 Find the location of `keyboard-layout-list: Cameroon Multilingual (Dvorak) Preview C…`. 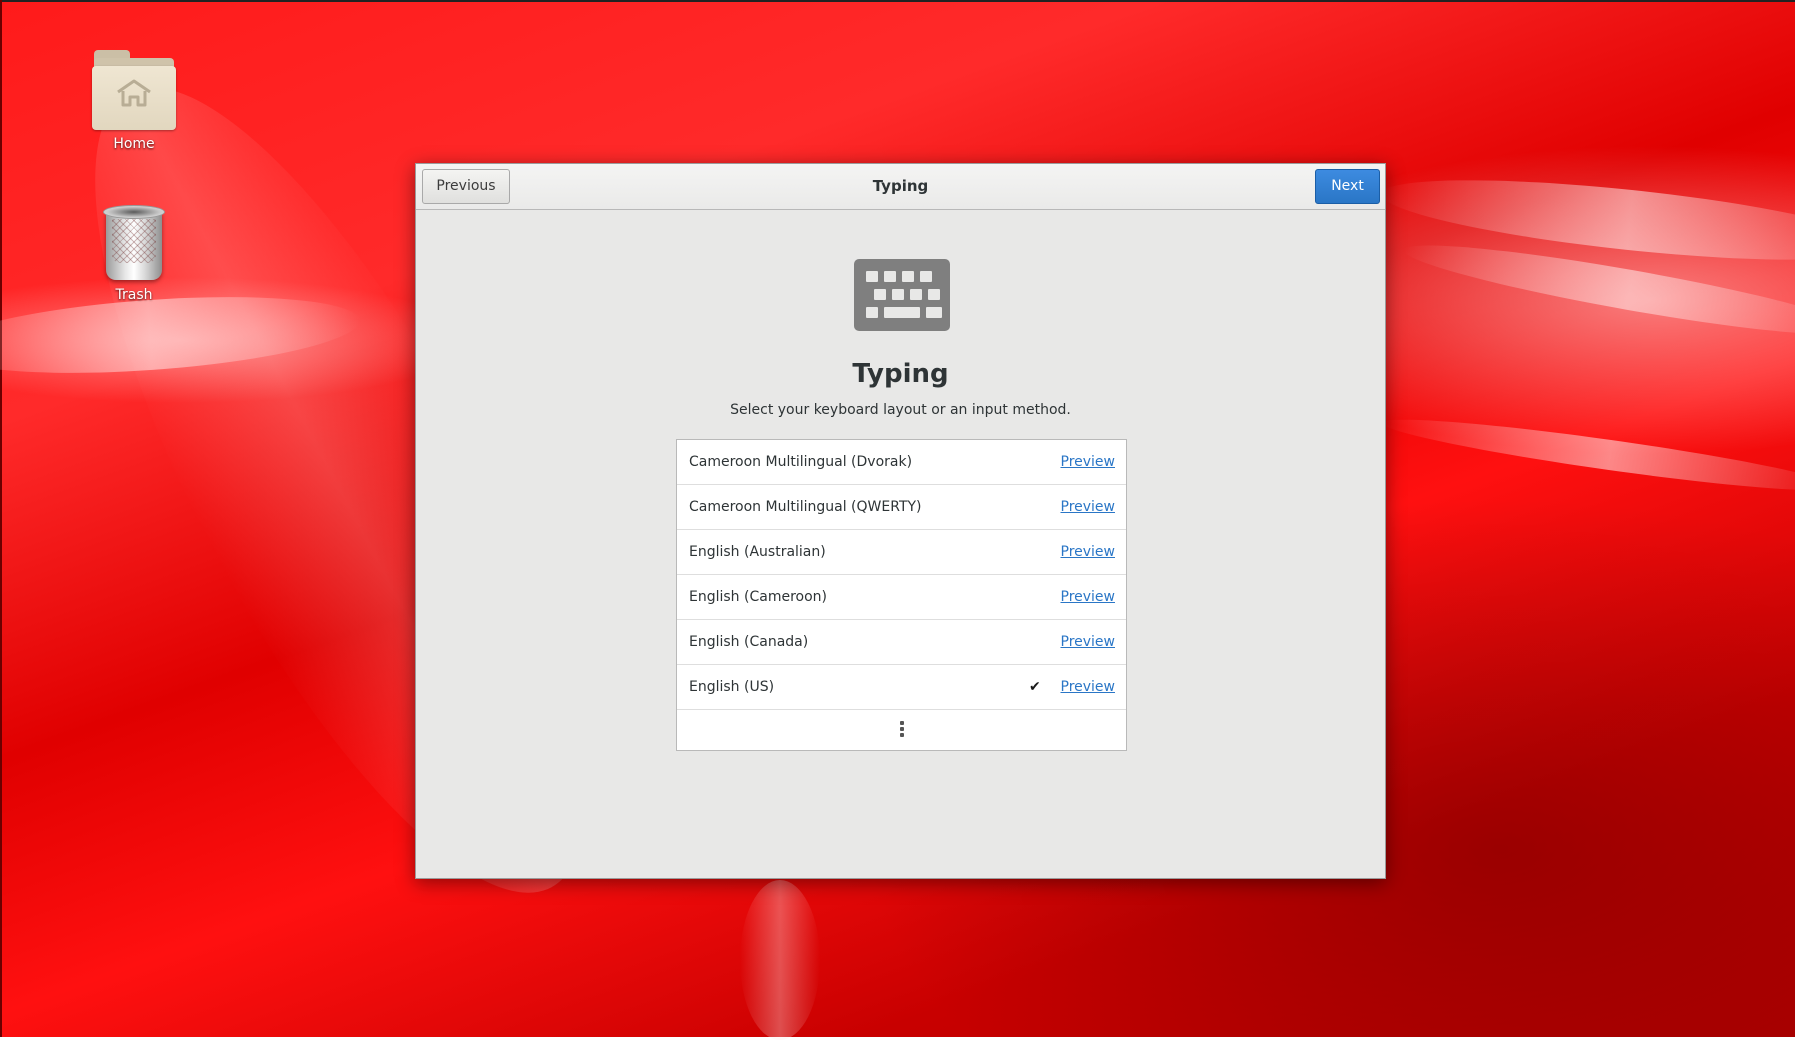

keyboard-layout-list: Cameroon Multilingual (Dvorak) Preview C… is located at coordinates (901, 595).